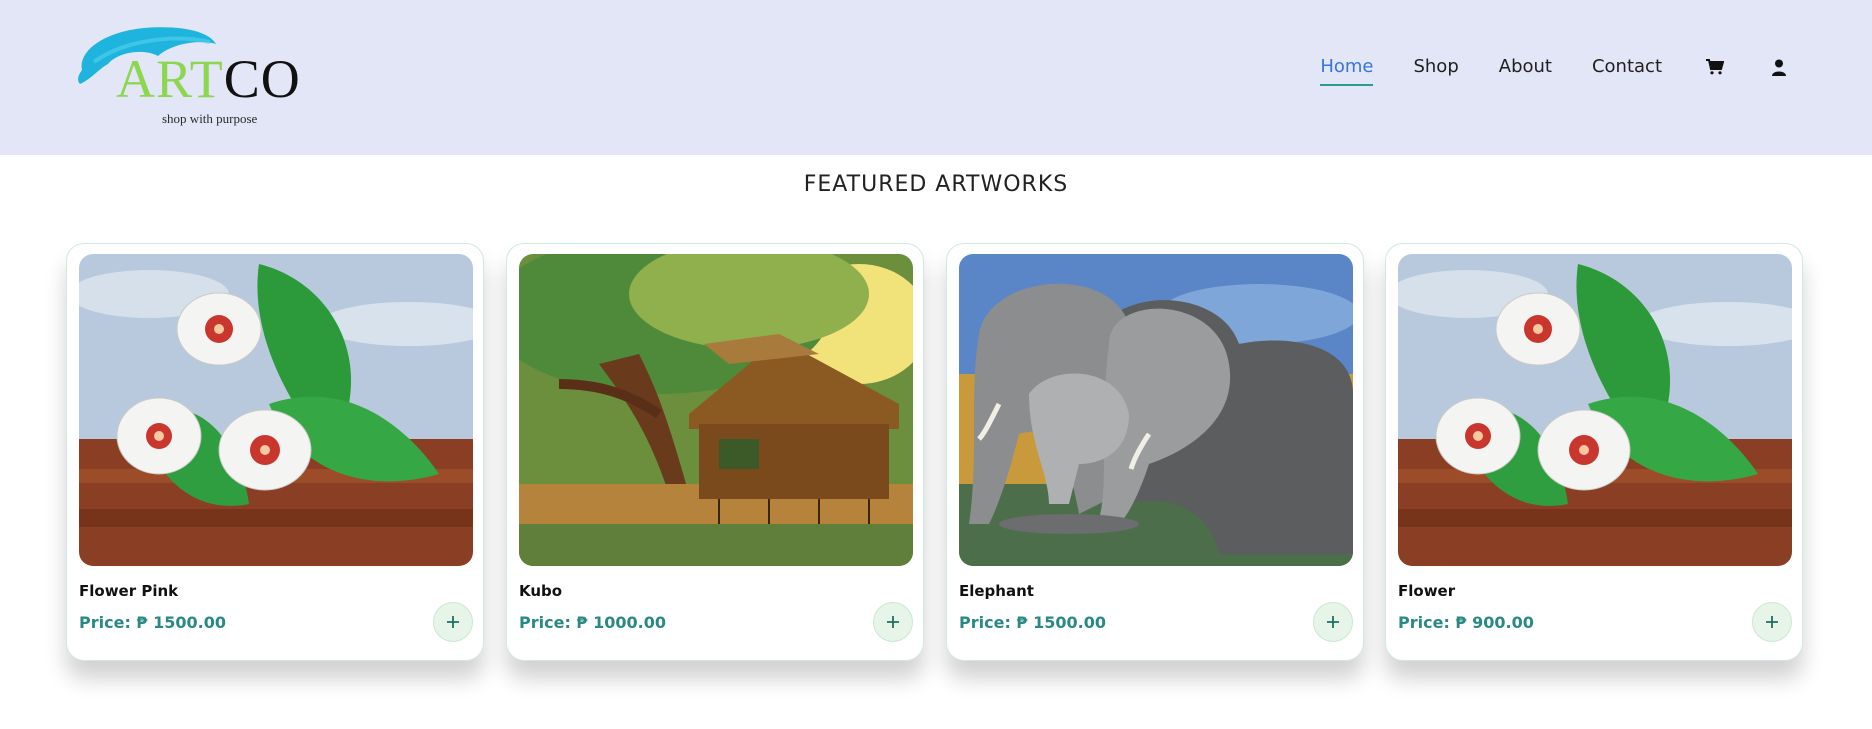 The width and height of the screenshot is (1872, 729). I want to click on section-title: FEATURED ARTWORKS, so click(936, 184).